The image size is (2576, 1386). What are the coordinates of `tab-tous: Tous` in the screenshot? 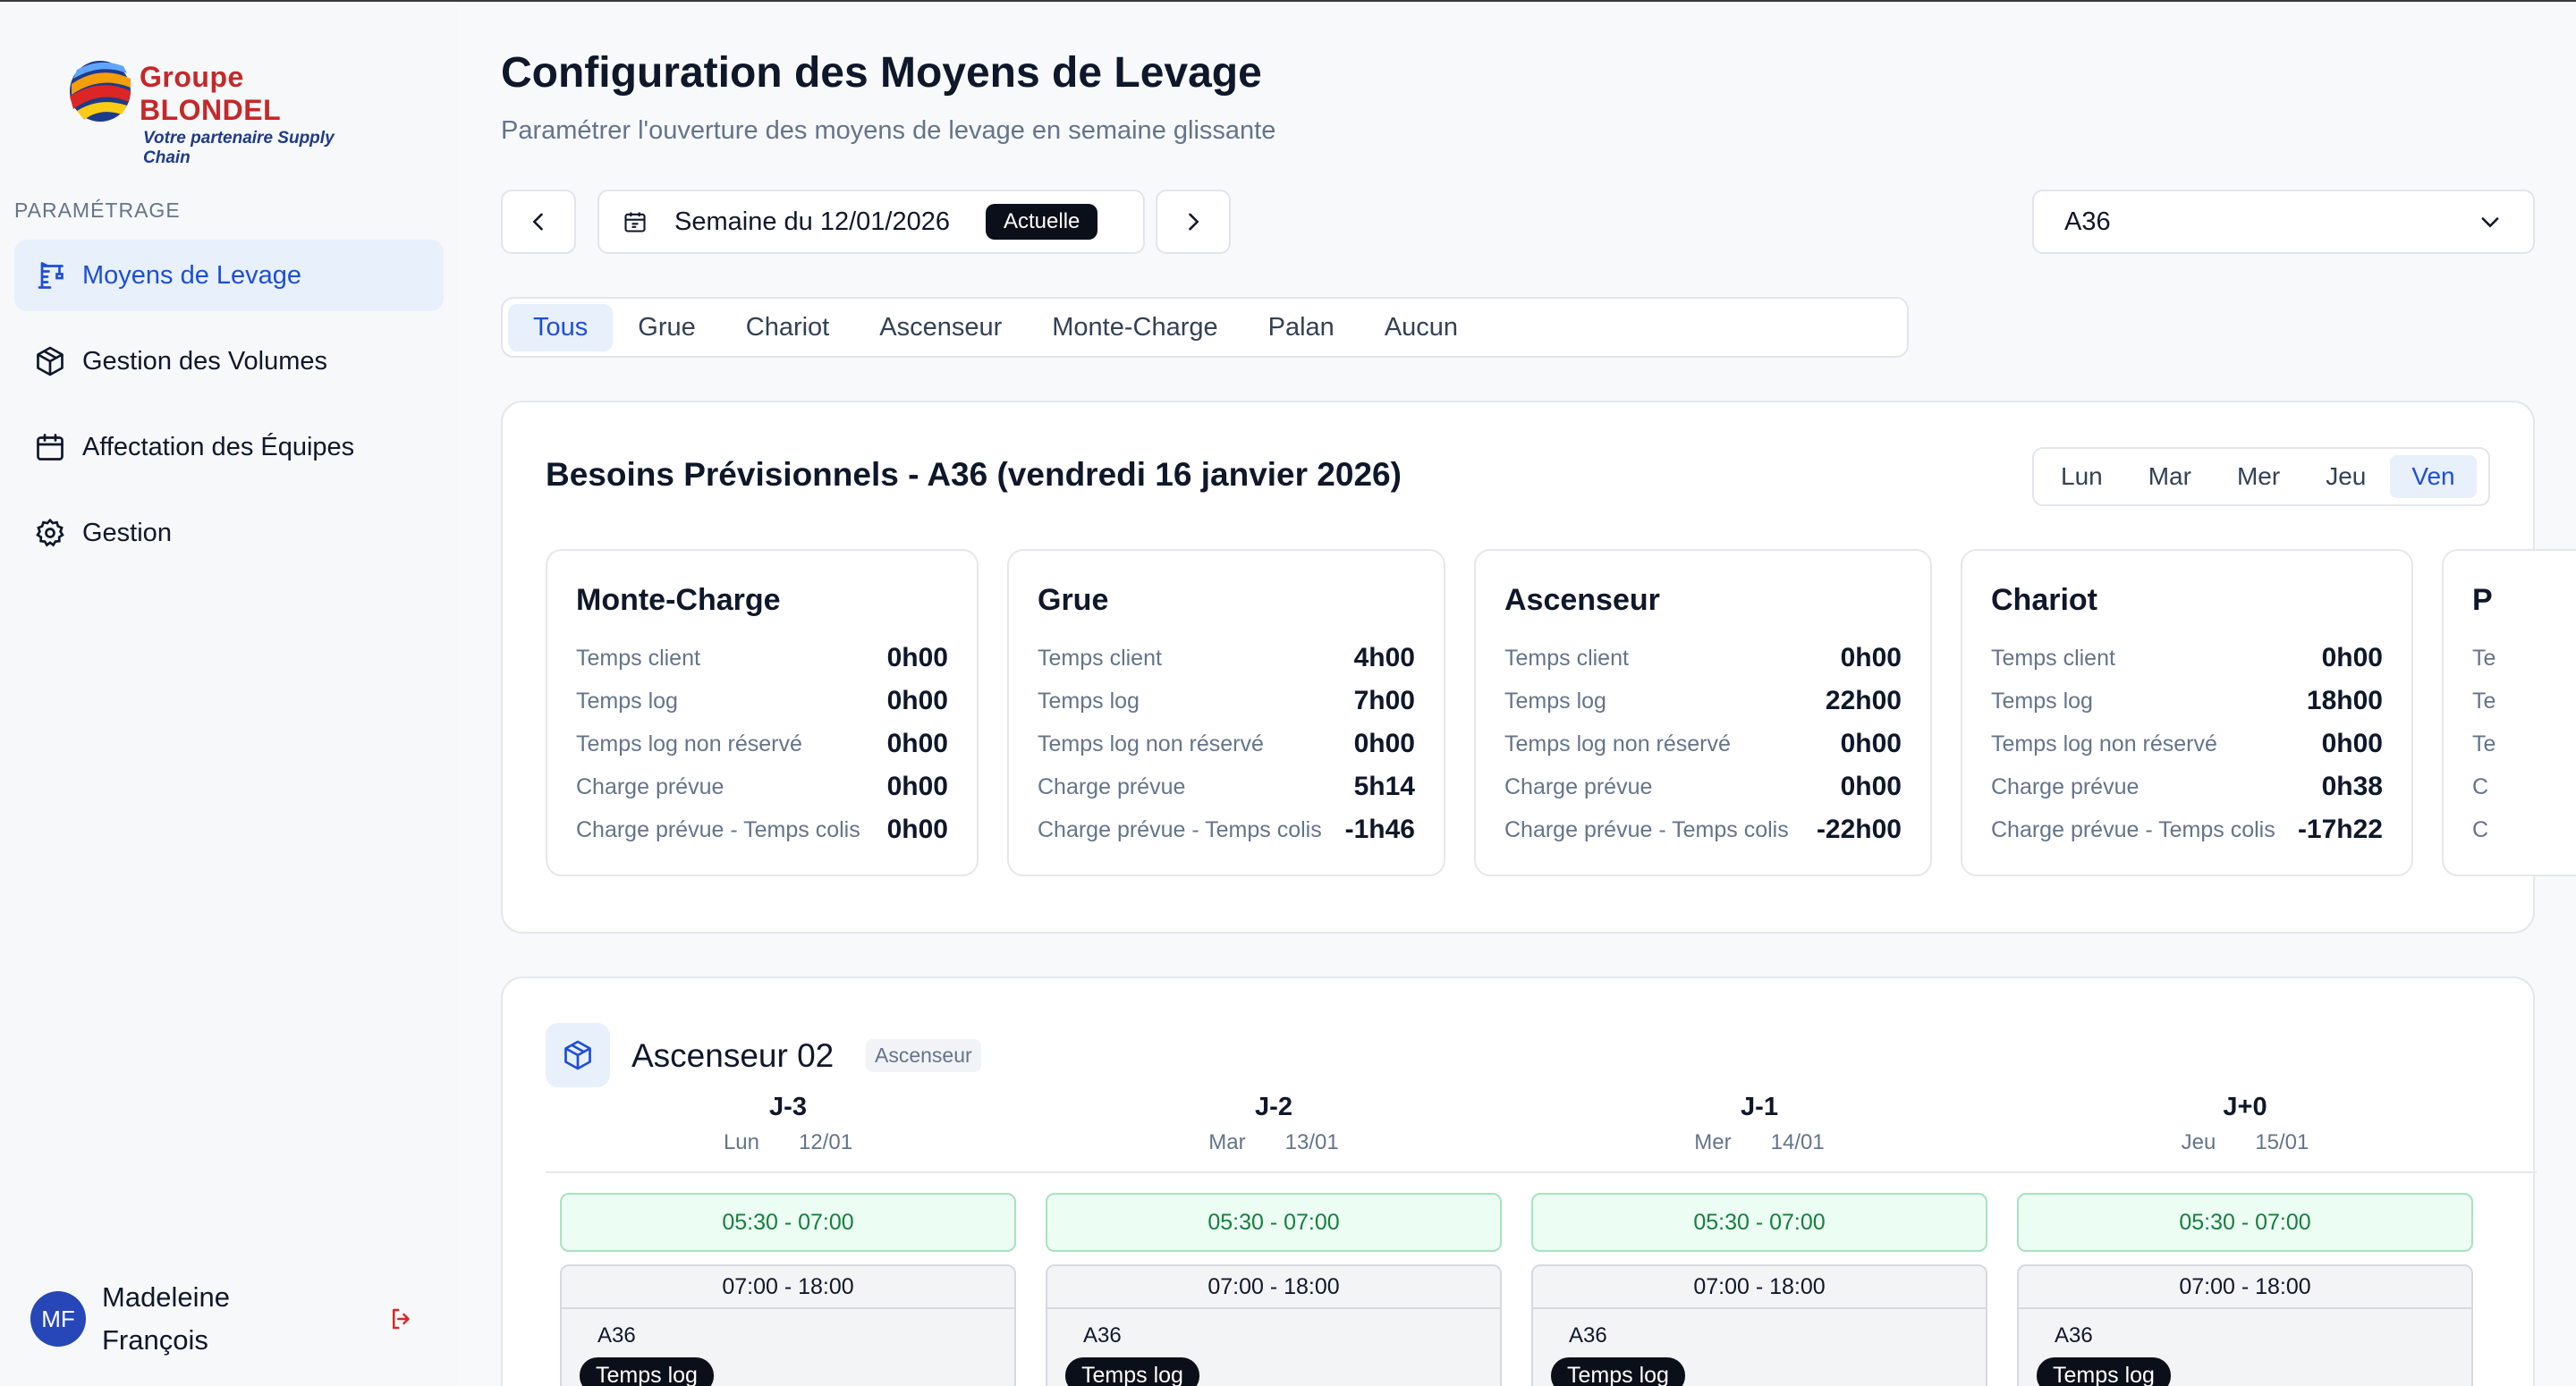 It's located at (561, 327).